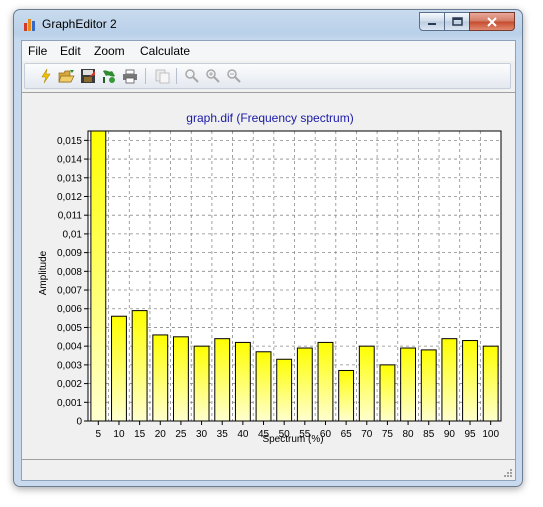 The height and width of the screenshot is (507, 543). Describe the element at coordinates (388, 434) in the screenshot. I see `x-tick-label: 75` at that location.